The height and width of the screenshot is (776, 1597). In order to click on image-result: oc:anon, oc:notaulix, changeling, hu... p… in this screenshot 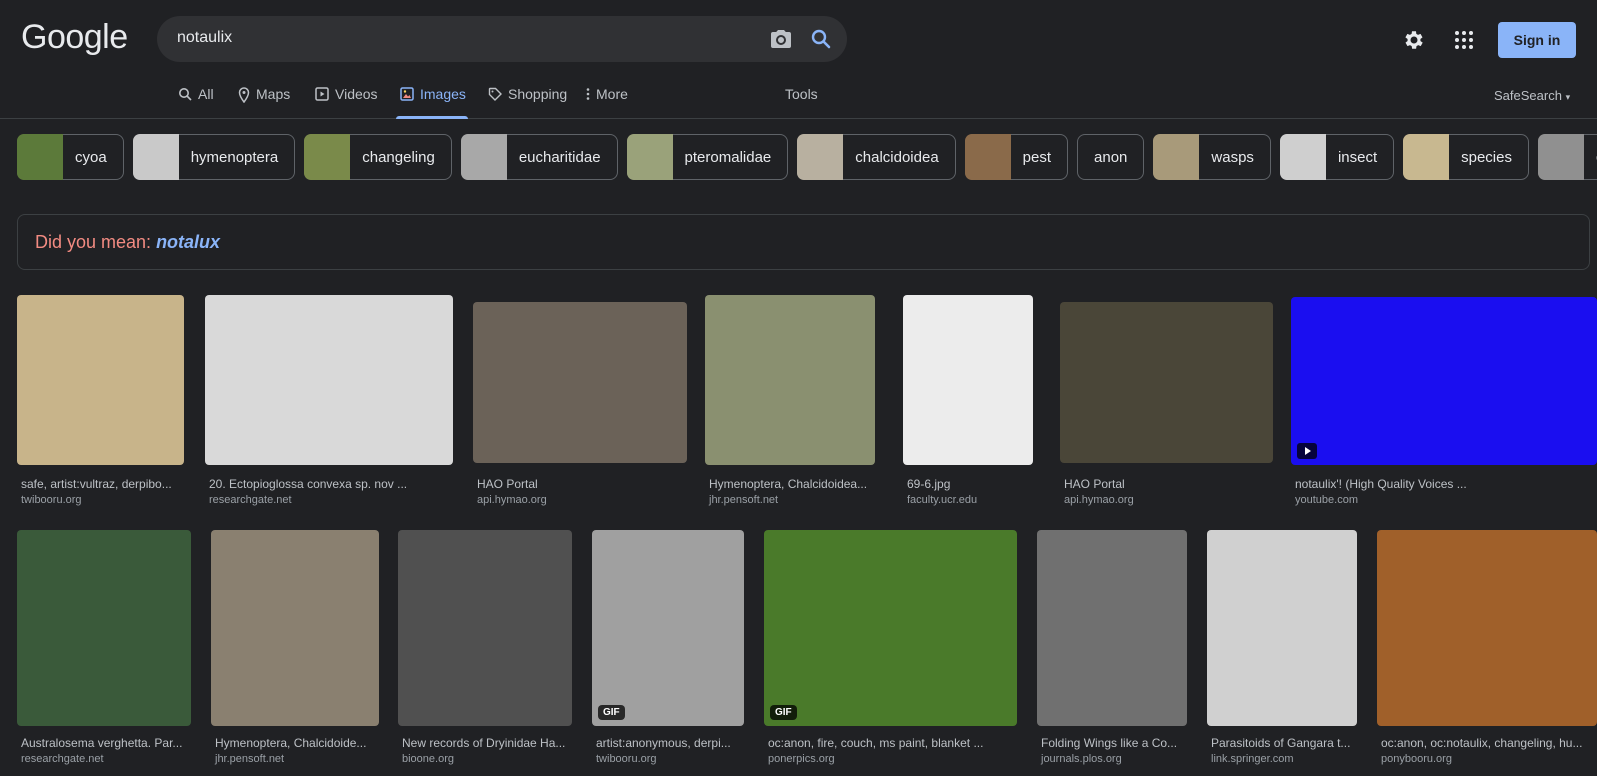, I will do `click(1487, 650)`.